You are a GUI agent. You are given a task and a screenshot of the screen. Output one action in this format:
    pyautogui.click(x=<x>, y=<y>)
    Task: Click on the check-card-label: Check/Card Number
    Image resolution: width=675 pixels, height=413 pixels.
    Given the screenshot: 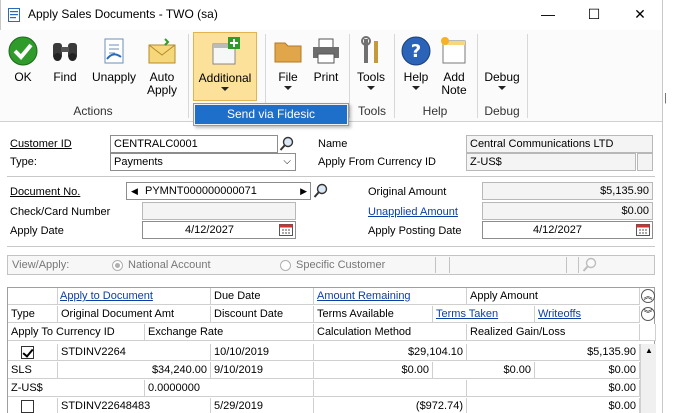 What is the action you would take?
    pyautogui.click(x=60, y=212)
    